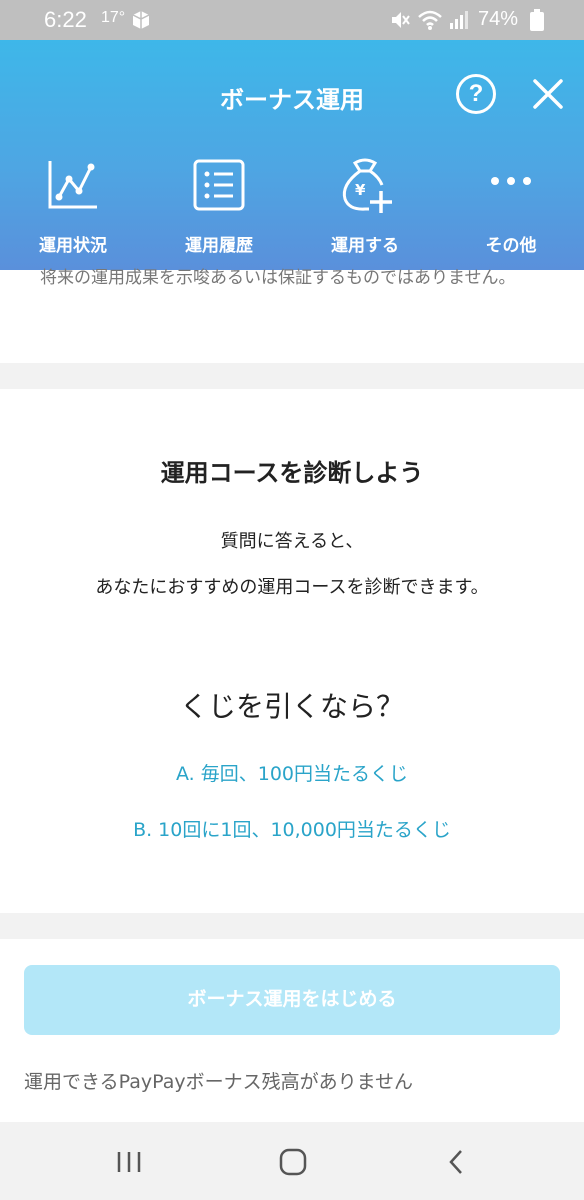 This screenshot has height=1200, width=584. Describe the element at coordinates (292, 20) in the screenshot. I see `status-bar: 6:22 17° 74%` at that location.